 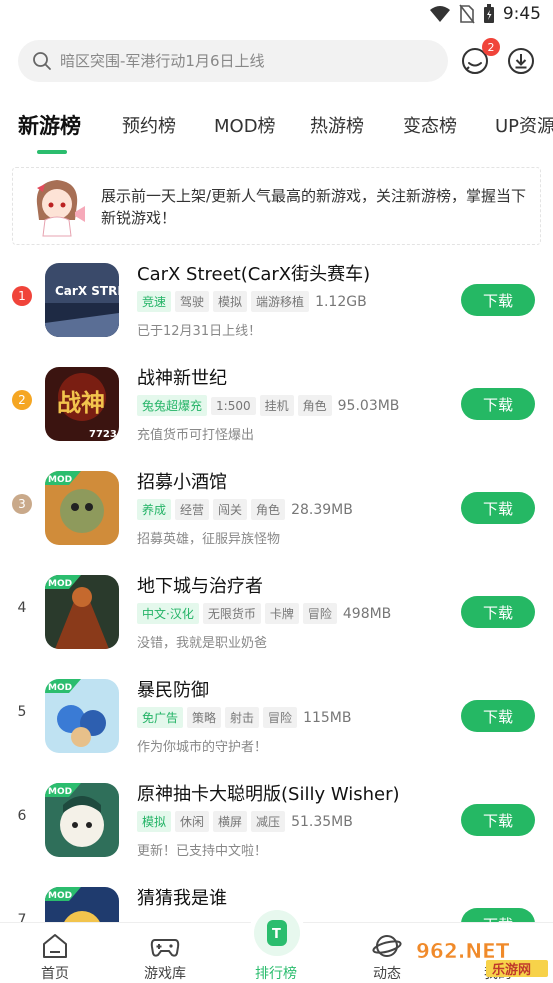 What do you see at coordinates (82, 716) in the screenshot?
I see `game-icon-mob-defense: MOD` at bounding box center [82, 716].